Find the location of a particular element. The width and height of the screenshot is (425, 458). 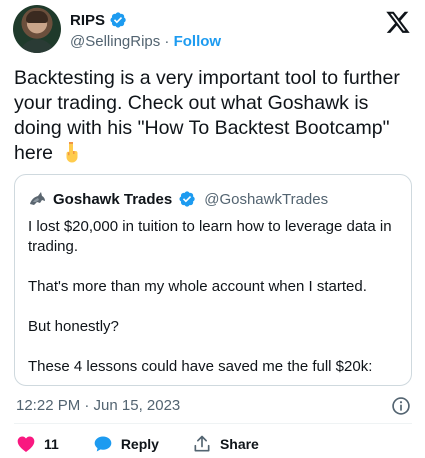

speech-bubble-icon is located at coordinates (103, 444).